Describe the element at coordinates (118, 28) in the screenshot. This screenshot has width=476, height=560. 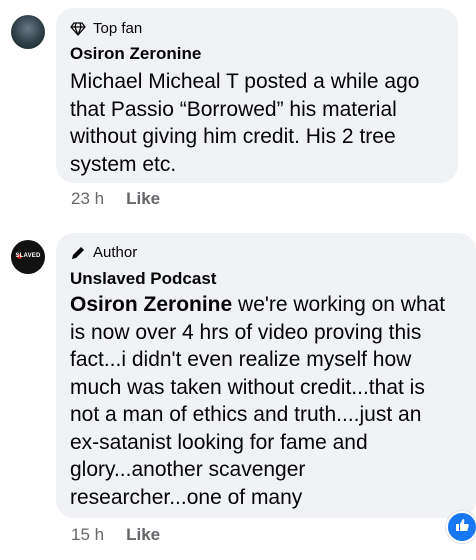
I see `badge-label: Top fan` at that location.